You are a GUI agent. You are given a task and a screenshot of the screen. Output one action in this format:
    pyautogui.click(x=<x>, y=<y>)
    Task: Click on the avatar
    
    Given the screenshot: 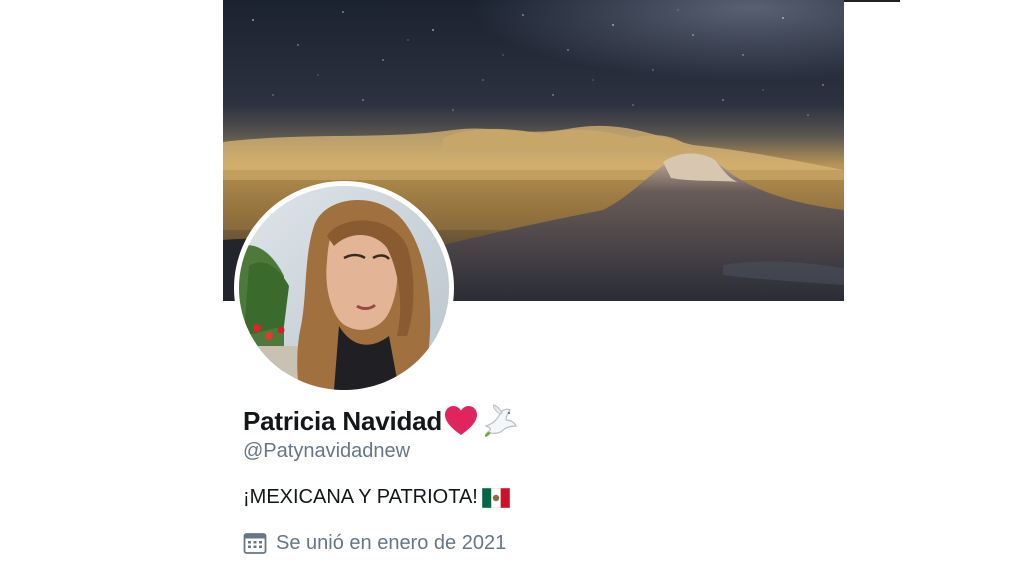 What is the action you would take?
    pyautogui.click(x=344, y=288)
    